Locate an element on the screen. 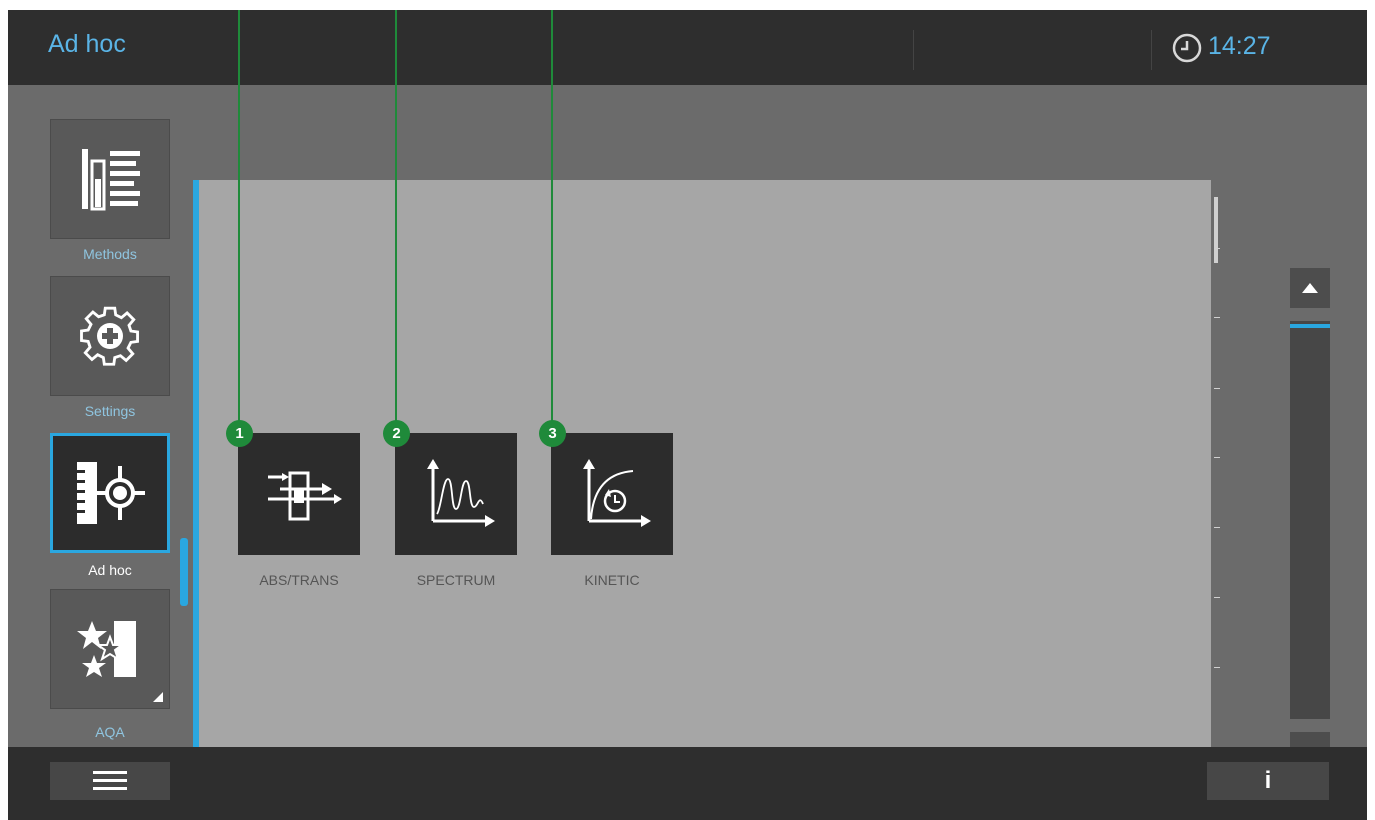 Image resolution: width=1375 pixels, height=820 pixels. spectrum-button is located at coordinates (456, 494).